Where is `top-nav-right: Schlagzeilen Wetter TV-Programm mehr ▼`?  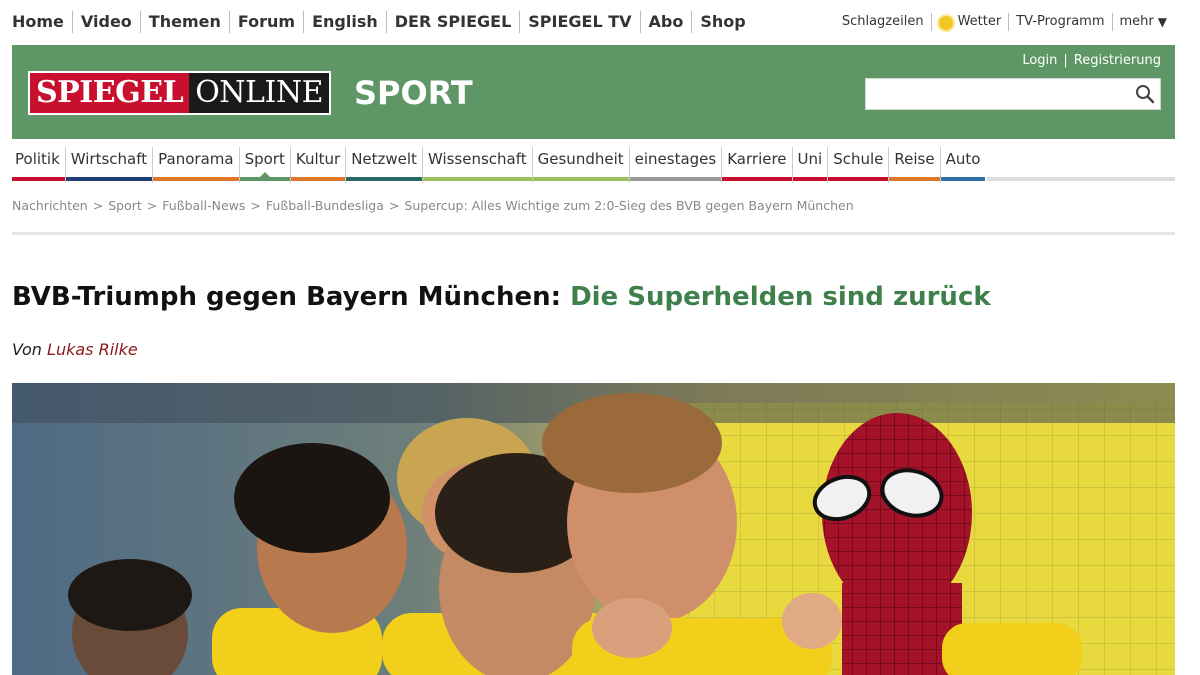
top-nav-right: Schlagzeilen Wetter TV-Programm mehr ▼ is located at coordinates (1004, 22).